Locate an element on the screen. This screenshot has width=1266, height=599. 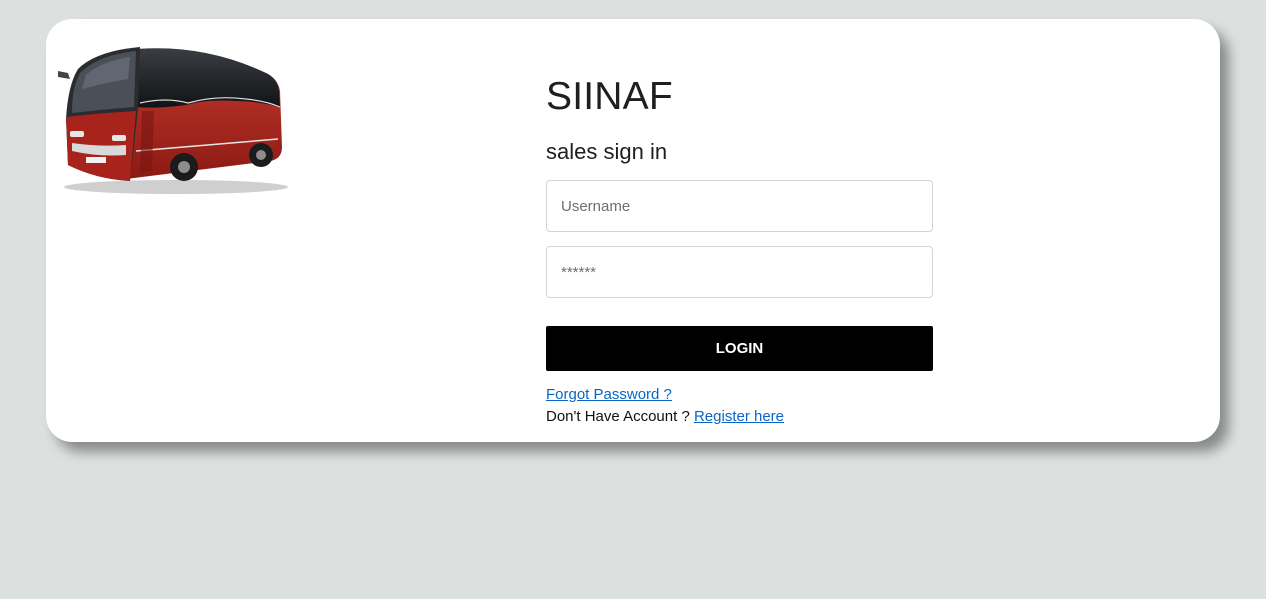
app-title: SIINAF is located at coordinates (609, 96).